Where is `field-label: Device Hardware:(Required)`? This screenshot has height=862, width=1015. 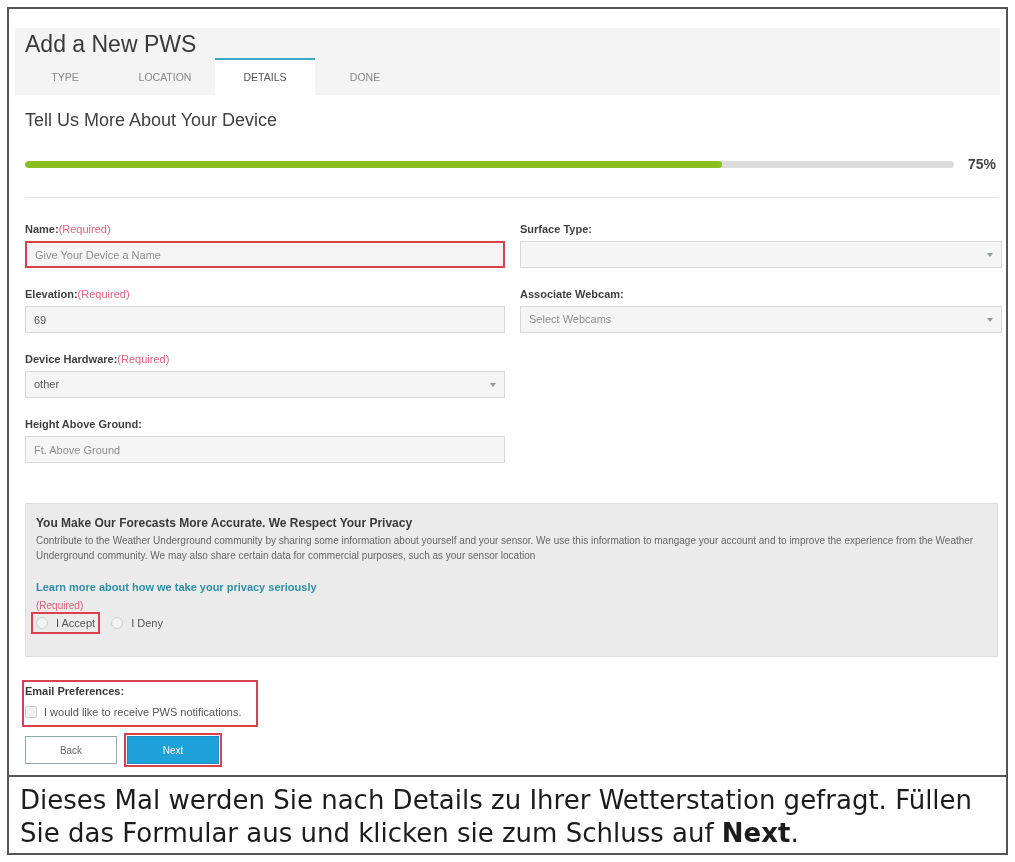 field-label: Device Hardware:(Required) is located at coordinates (97, 359).